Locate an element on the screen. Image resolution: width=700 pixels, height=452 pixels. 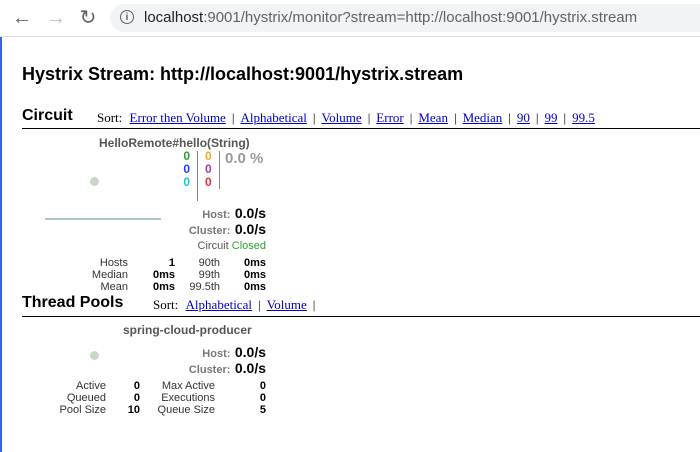
thread-pool-health-circle is located at coordinates (94, 355).